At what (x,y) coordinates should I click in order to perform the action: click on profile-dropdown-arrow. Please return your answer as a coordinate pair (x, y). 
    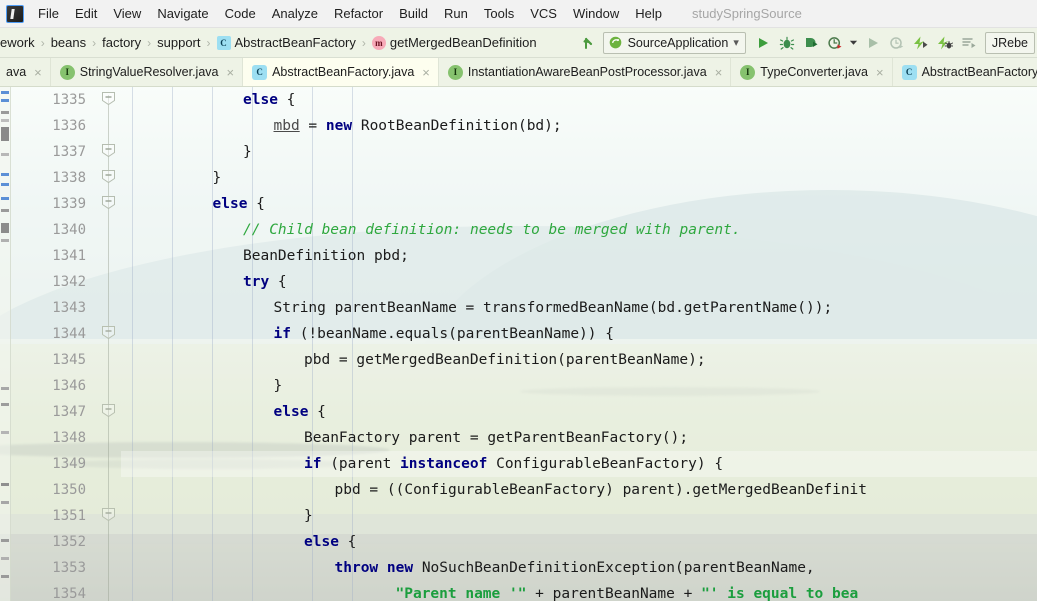
    Looking at the image, I should click on (854, 43).